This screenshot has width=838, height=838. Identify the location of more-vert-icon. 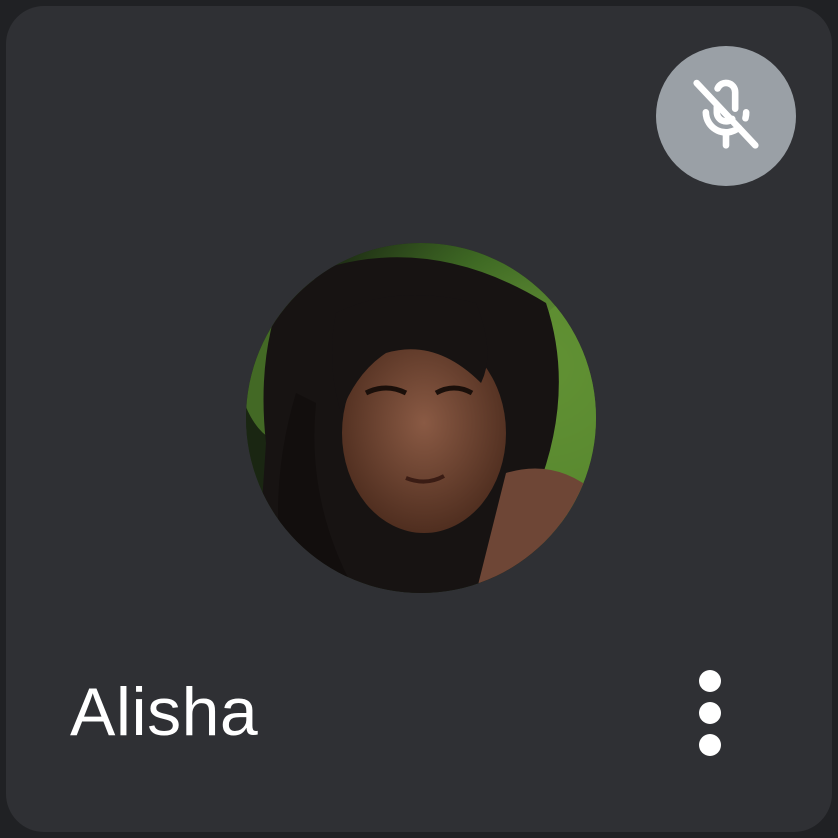
(710, 681).